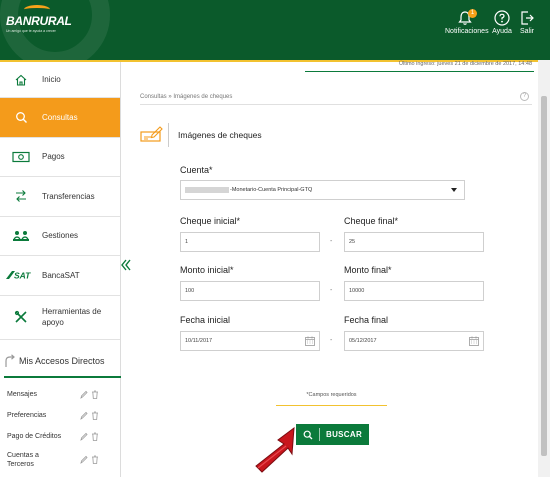  What do you see at coordinates (467, 31) in the screenshot?
I see `notifications-label: Notificaciones` at bounding box center [467, 31].